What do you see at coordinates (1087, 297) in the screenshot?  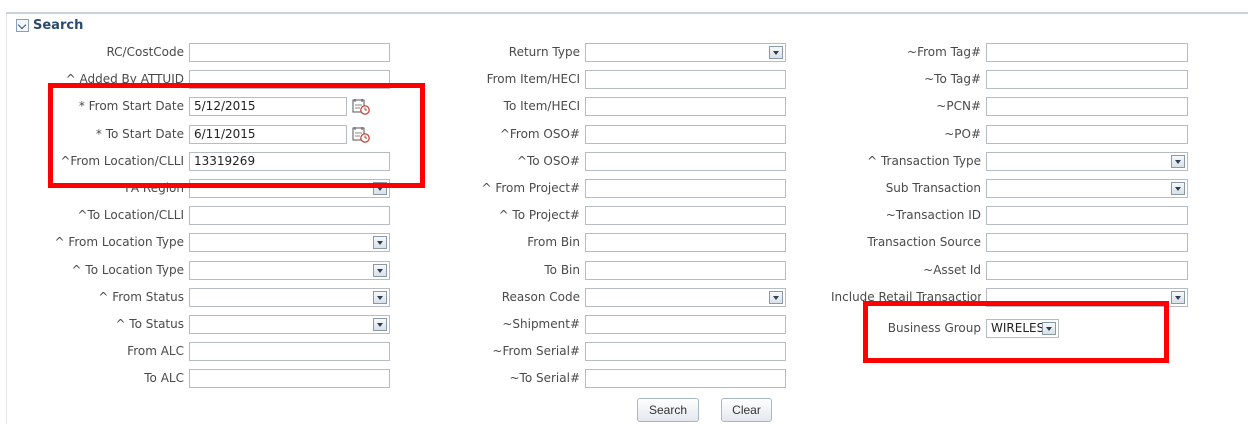 I see `include-retail-transaction-select` at bounding box center [1087, 297].